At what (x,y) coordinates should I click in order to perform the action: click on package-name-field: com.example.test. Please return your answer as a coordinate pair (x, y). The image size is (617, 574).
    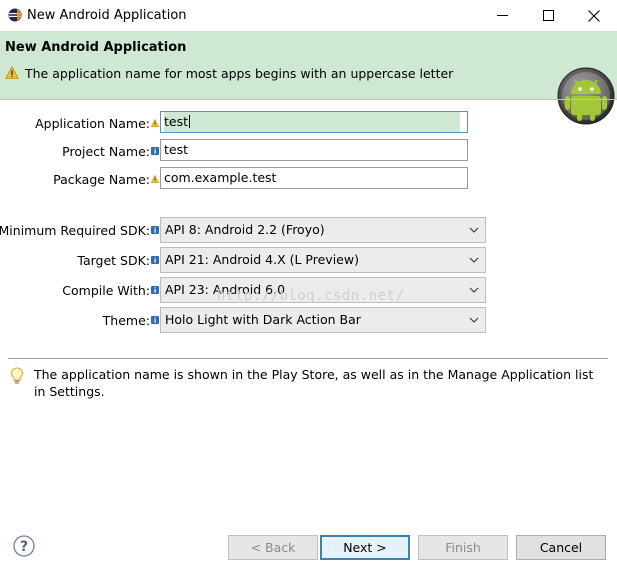
    Looking at the image, I should click on (314, 178).